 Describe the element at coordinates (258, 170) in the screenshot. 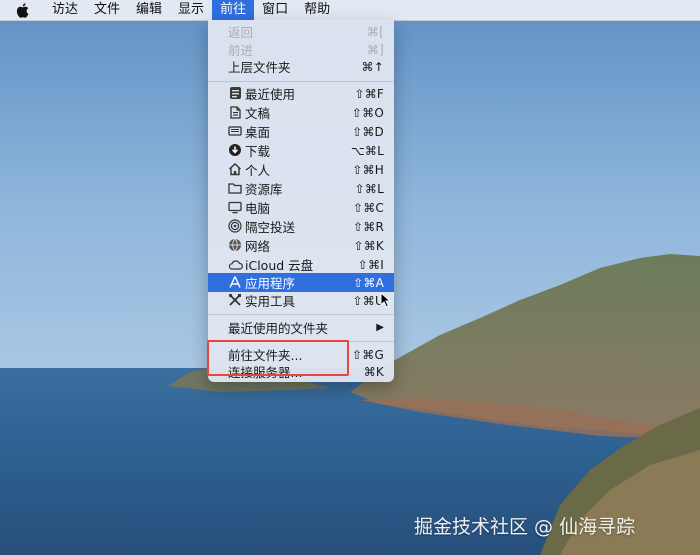

I see `menu-item-label: 个人` at that location.